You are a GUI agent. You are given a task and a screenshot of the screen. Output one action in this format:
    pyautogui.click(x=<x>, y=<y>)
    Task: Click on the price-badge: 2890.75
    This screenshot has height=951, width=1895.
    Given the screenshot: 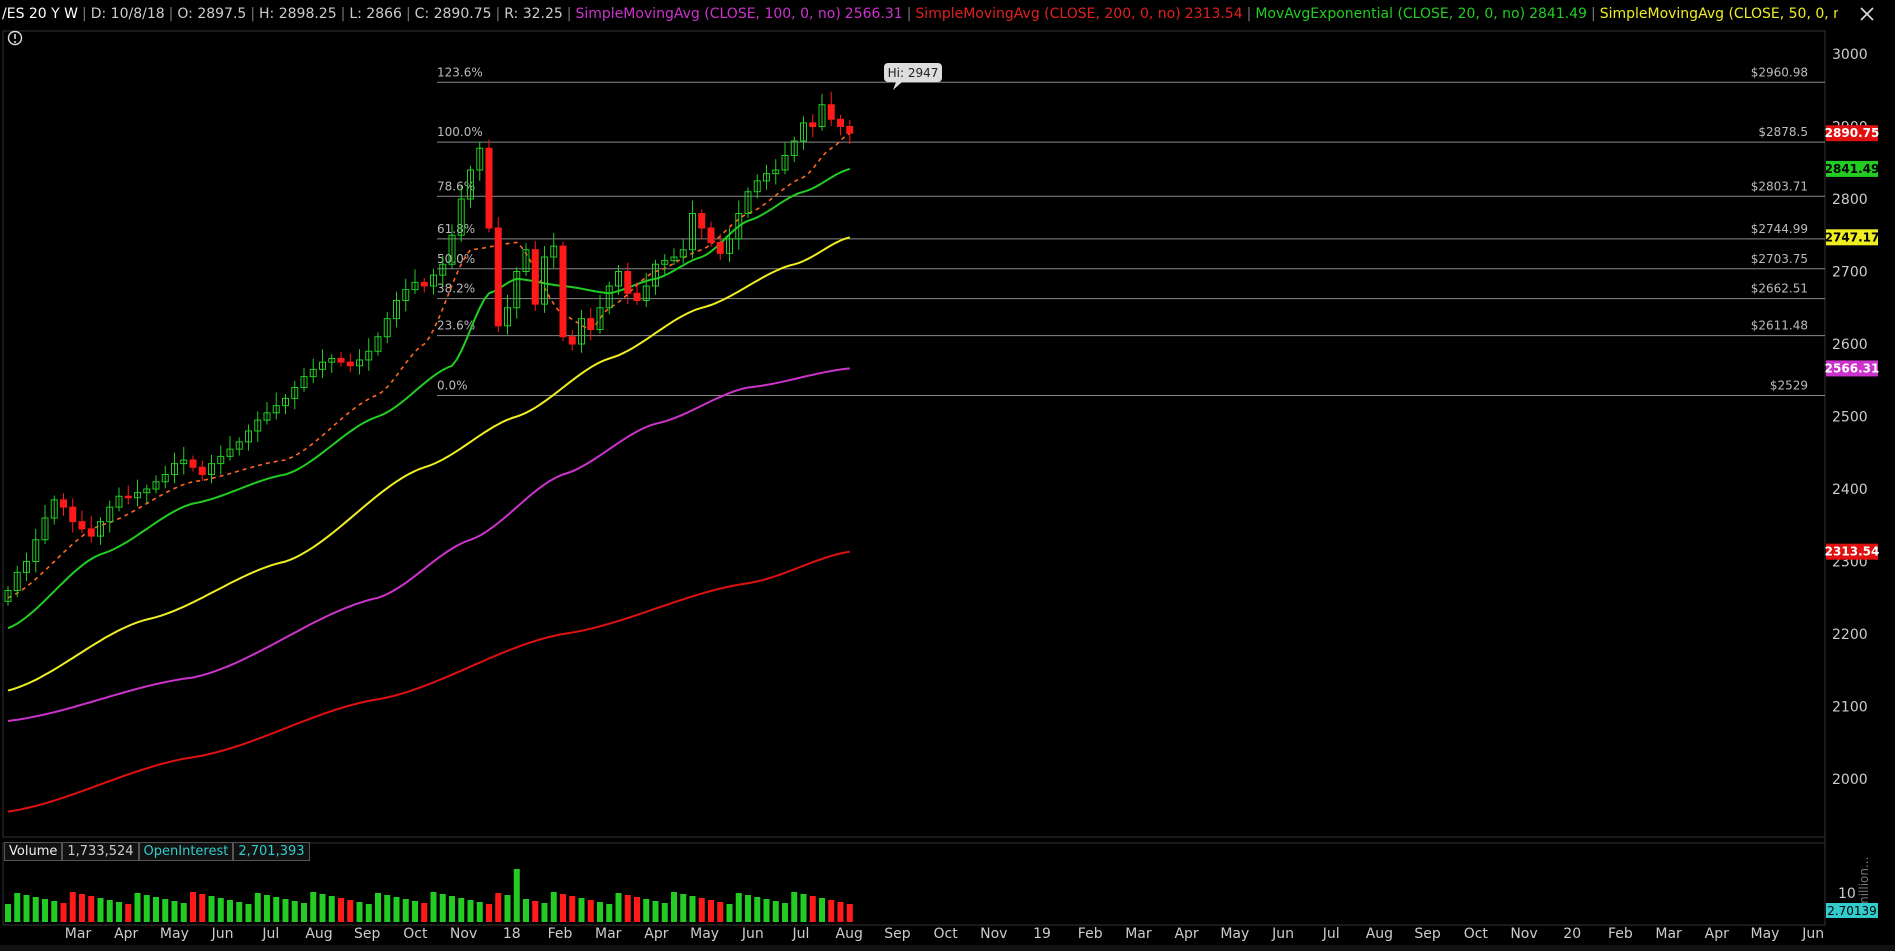 What is the action you would take?
    pyautogui.click(x=1852, y=133)
    